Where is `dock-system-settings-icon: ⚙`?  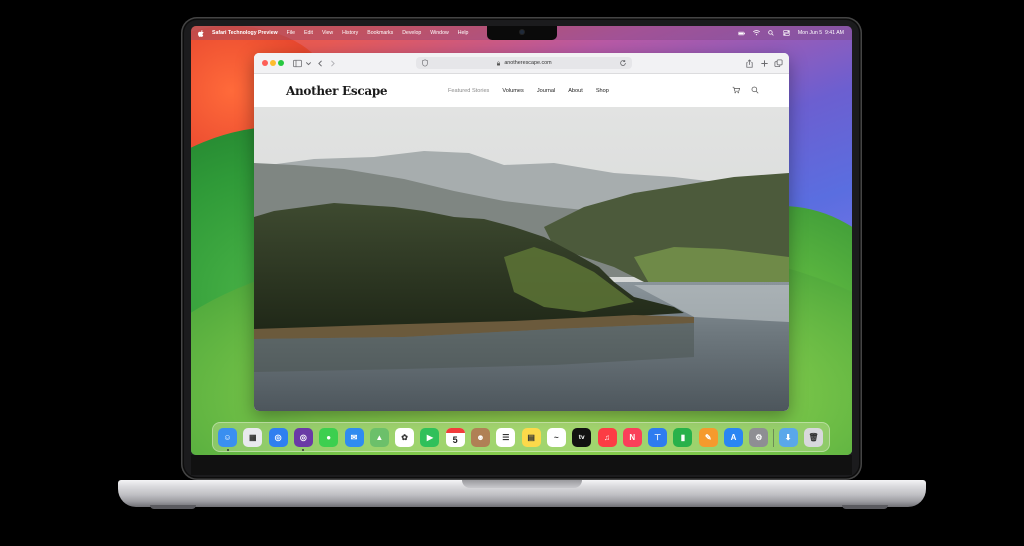
dock-system-settings-icon: ⚙ is located at coordinates (759, 437).